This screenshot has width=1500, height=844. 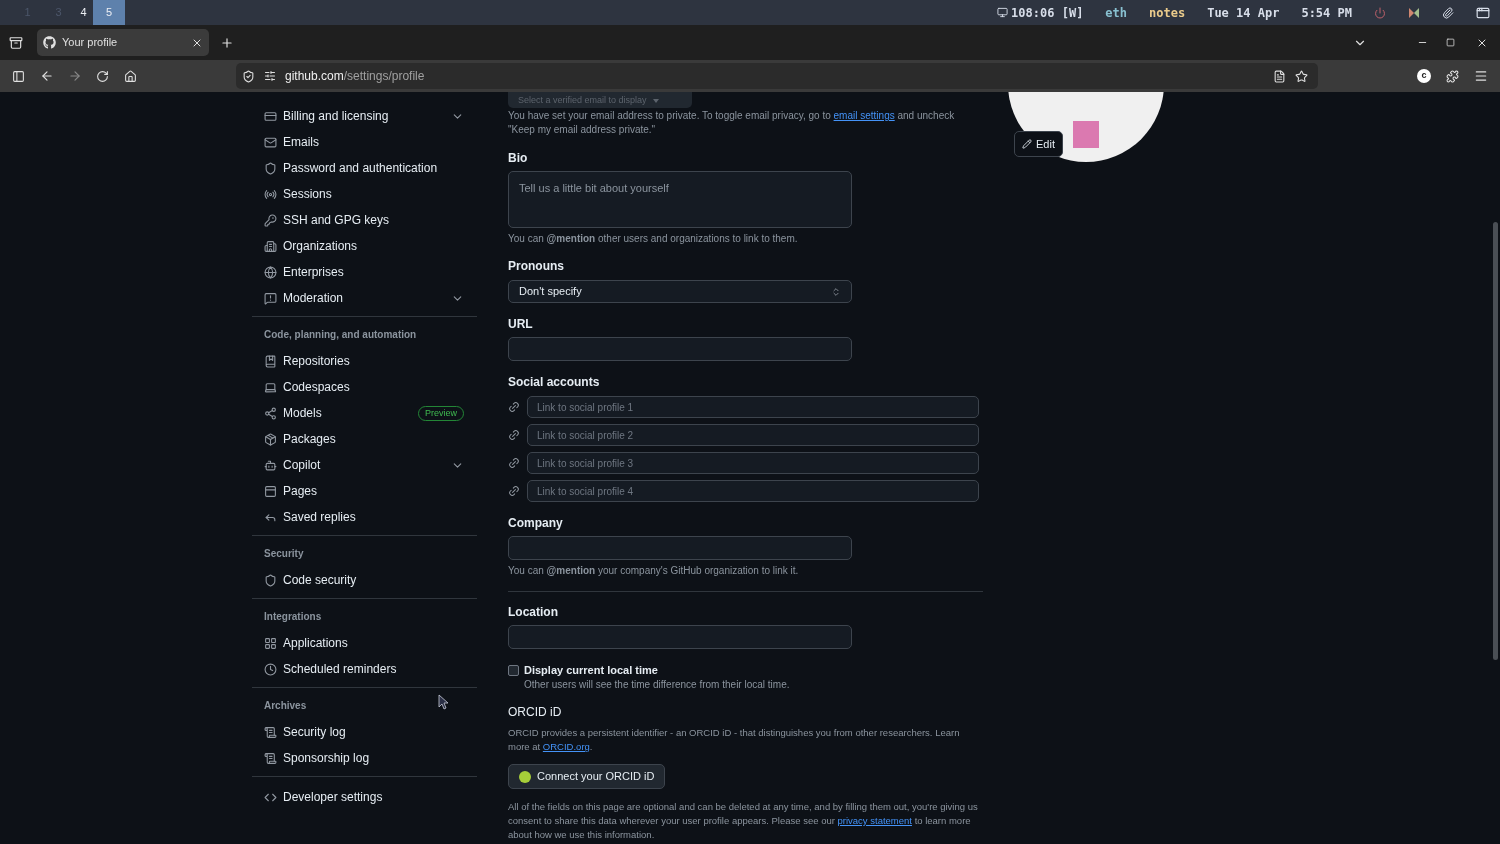 What do you see at coordinates (270, 439) in the screenshot?
I see `package-icon` at bounding box center [270, 439].